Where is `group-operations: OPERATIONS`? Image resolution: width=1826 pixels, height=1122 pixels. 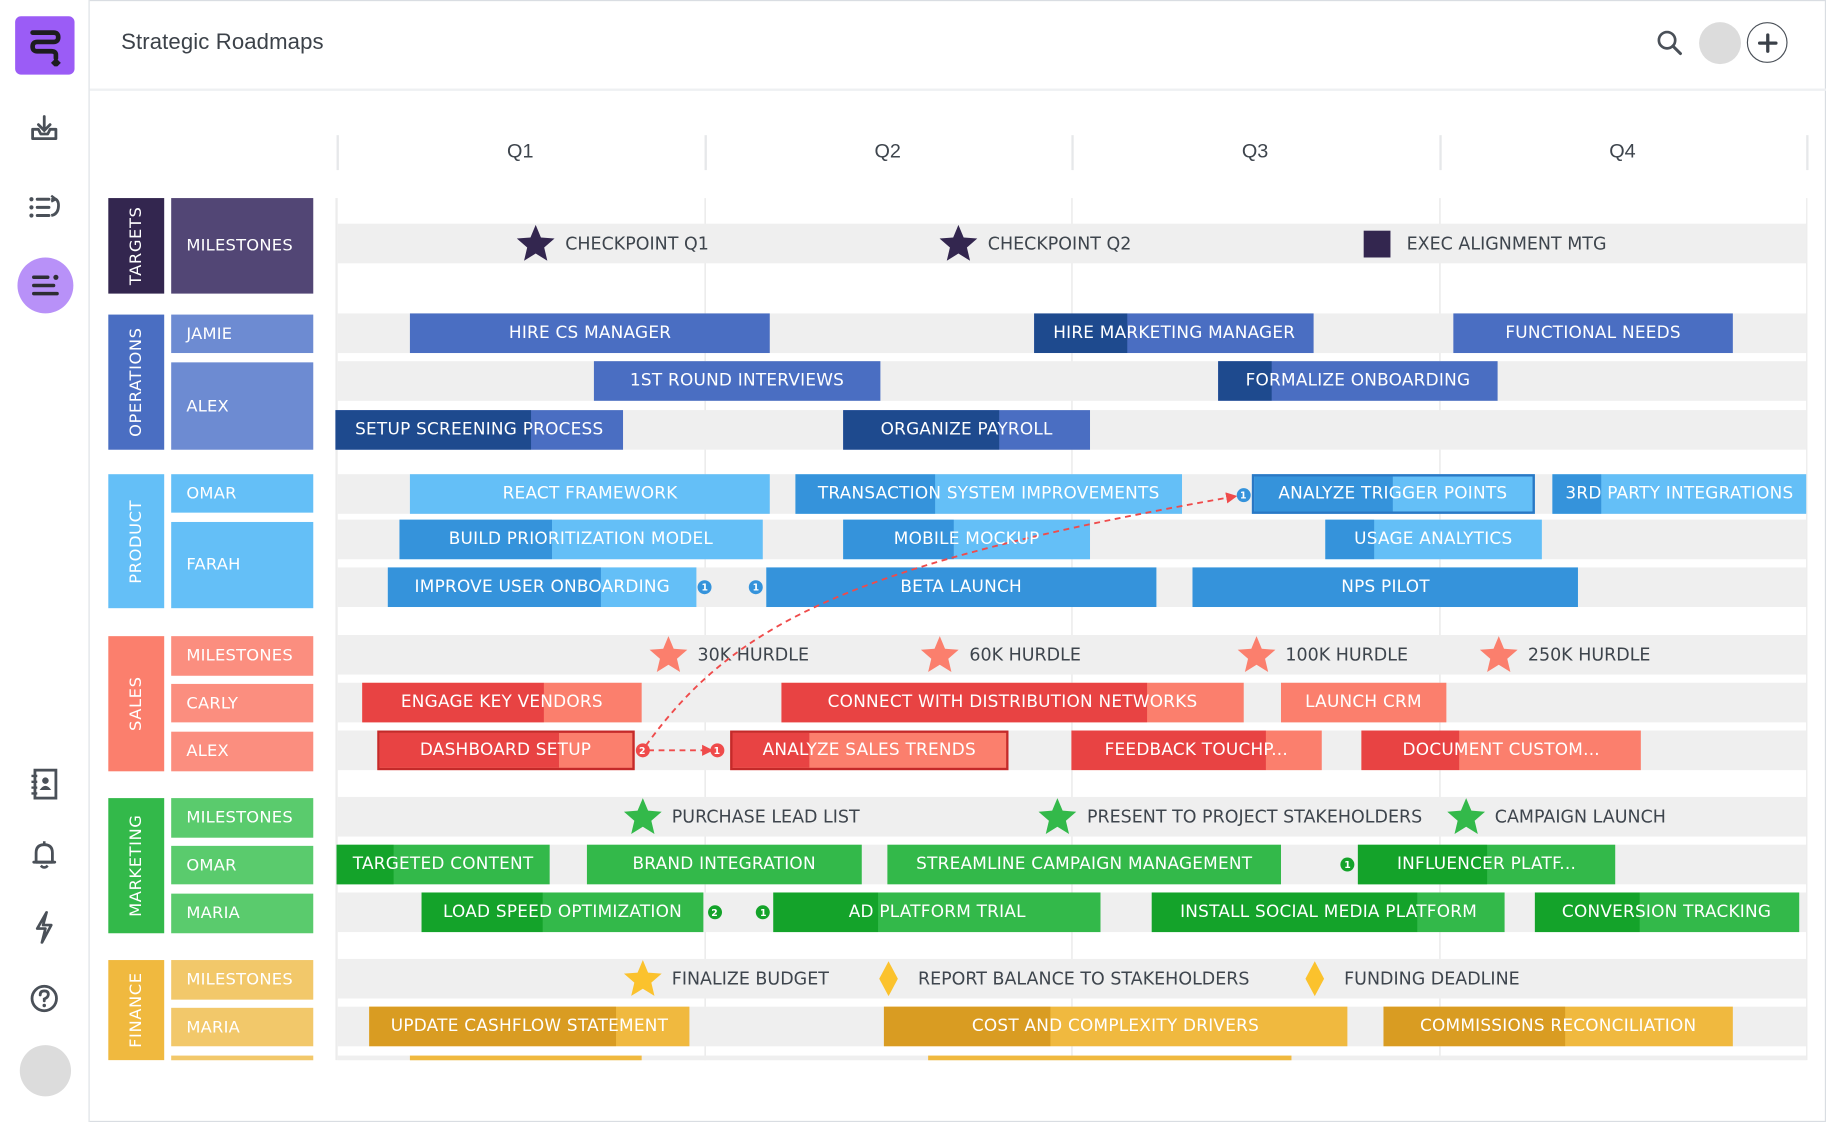
group-operations: OPERATIONS is located at coordinates (136, 382).